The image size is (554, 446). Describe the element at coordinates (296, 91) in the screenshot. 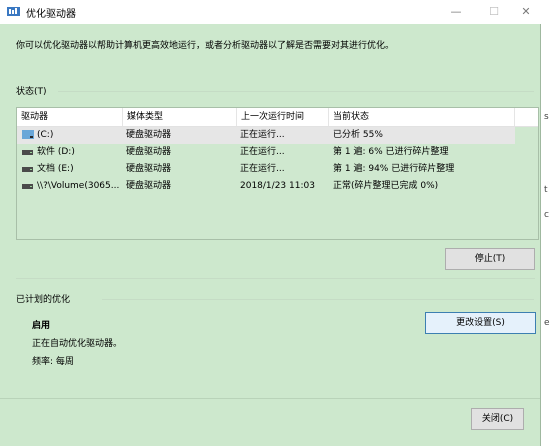

I see `status-divider` at that location.